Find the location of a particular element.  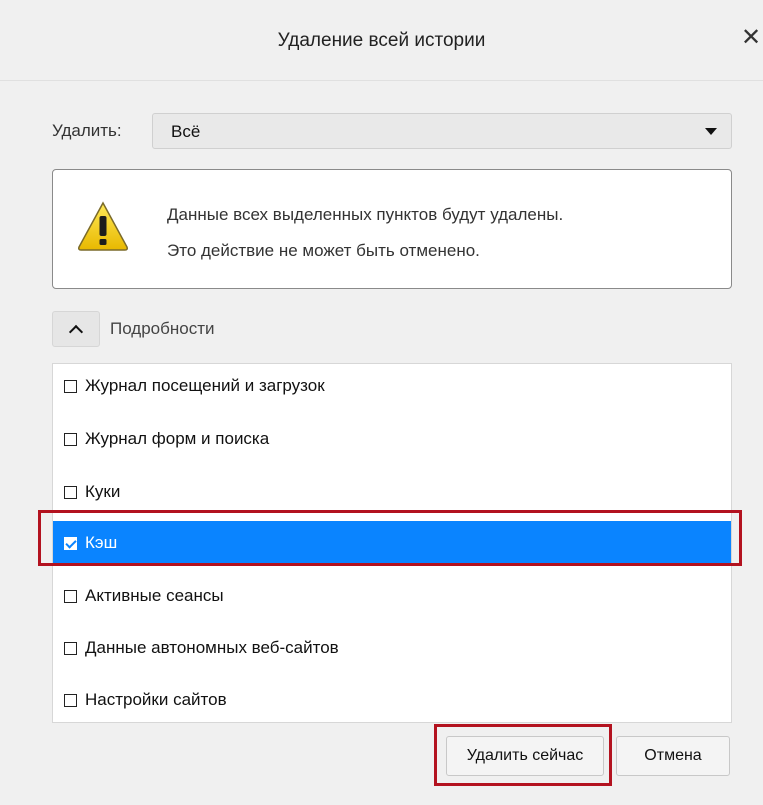

list-item-cookies: Куки is located at coordinates (392, 492).